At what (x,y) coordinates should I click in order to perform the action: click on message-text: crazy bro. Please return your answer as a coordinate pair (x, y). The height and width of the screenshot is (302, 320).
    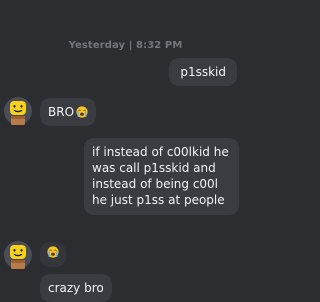
    Looking at the image, I should click on (76, 288).